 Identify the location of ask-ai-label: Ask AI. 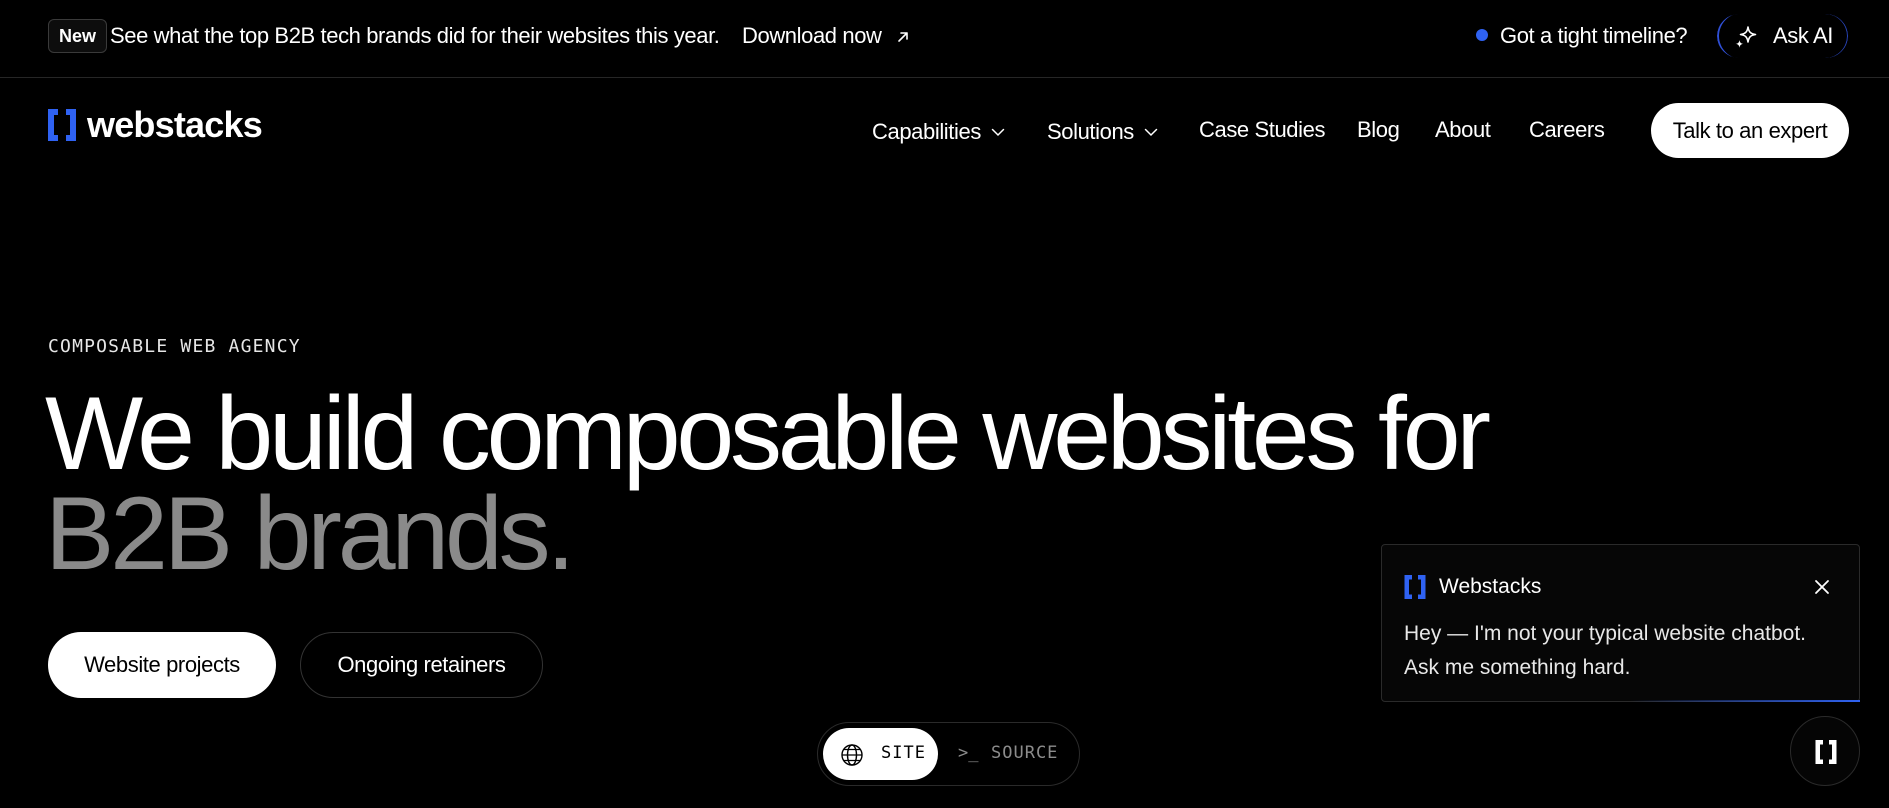
(1803, 35).